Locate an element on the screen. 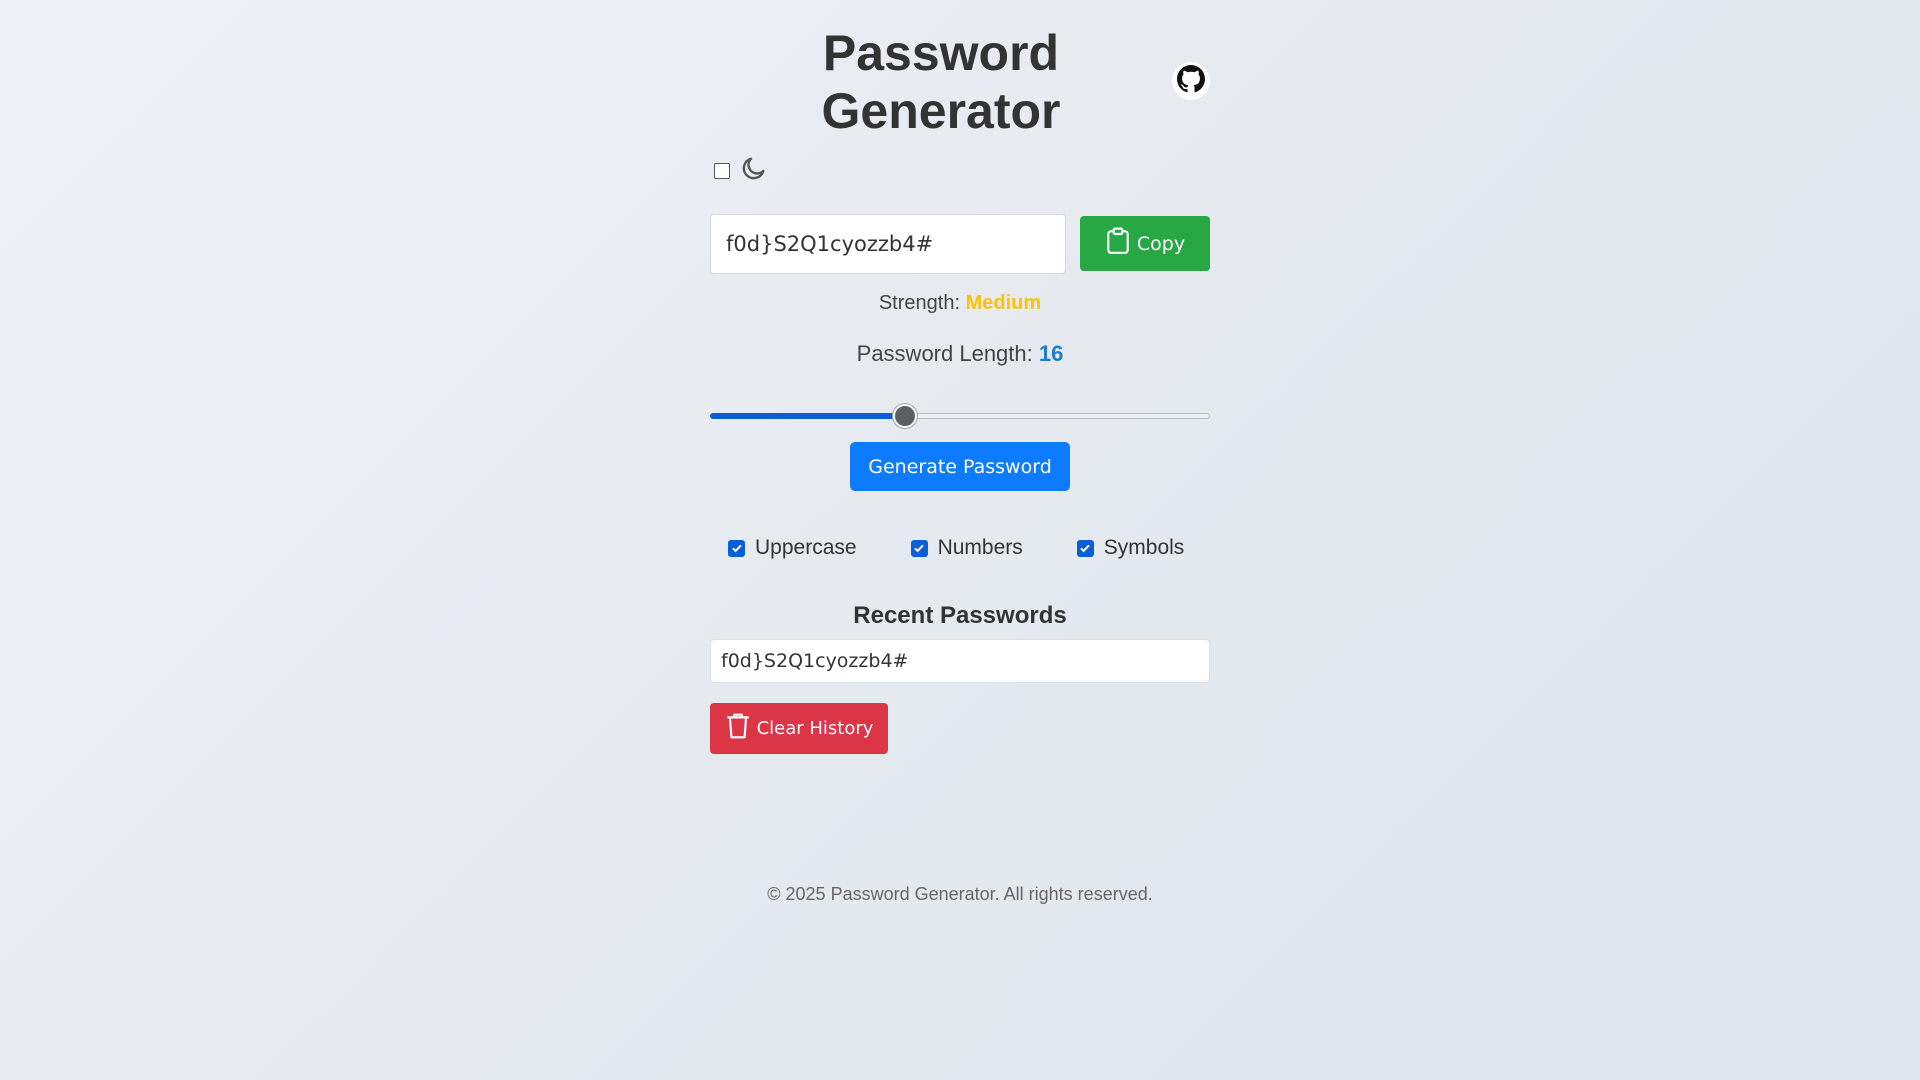  recent-passwords-list: f0d}S2Q1cyozzb4# is located at coordinates (960, 661).